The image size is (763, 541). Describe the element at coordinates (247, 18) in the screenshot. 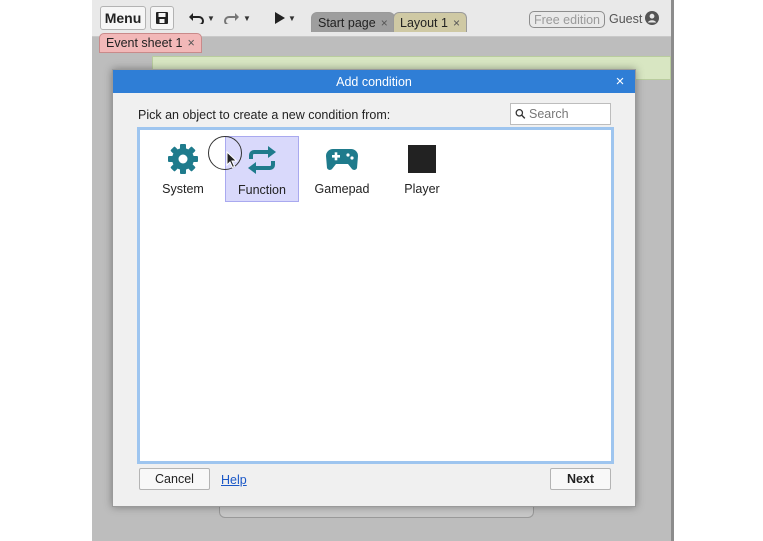

I see `redo-caret-icon: ▼` at that location.